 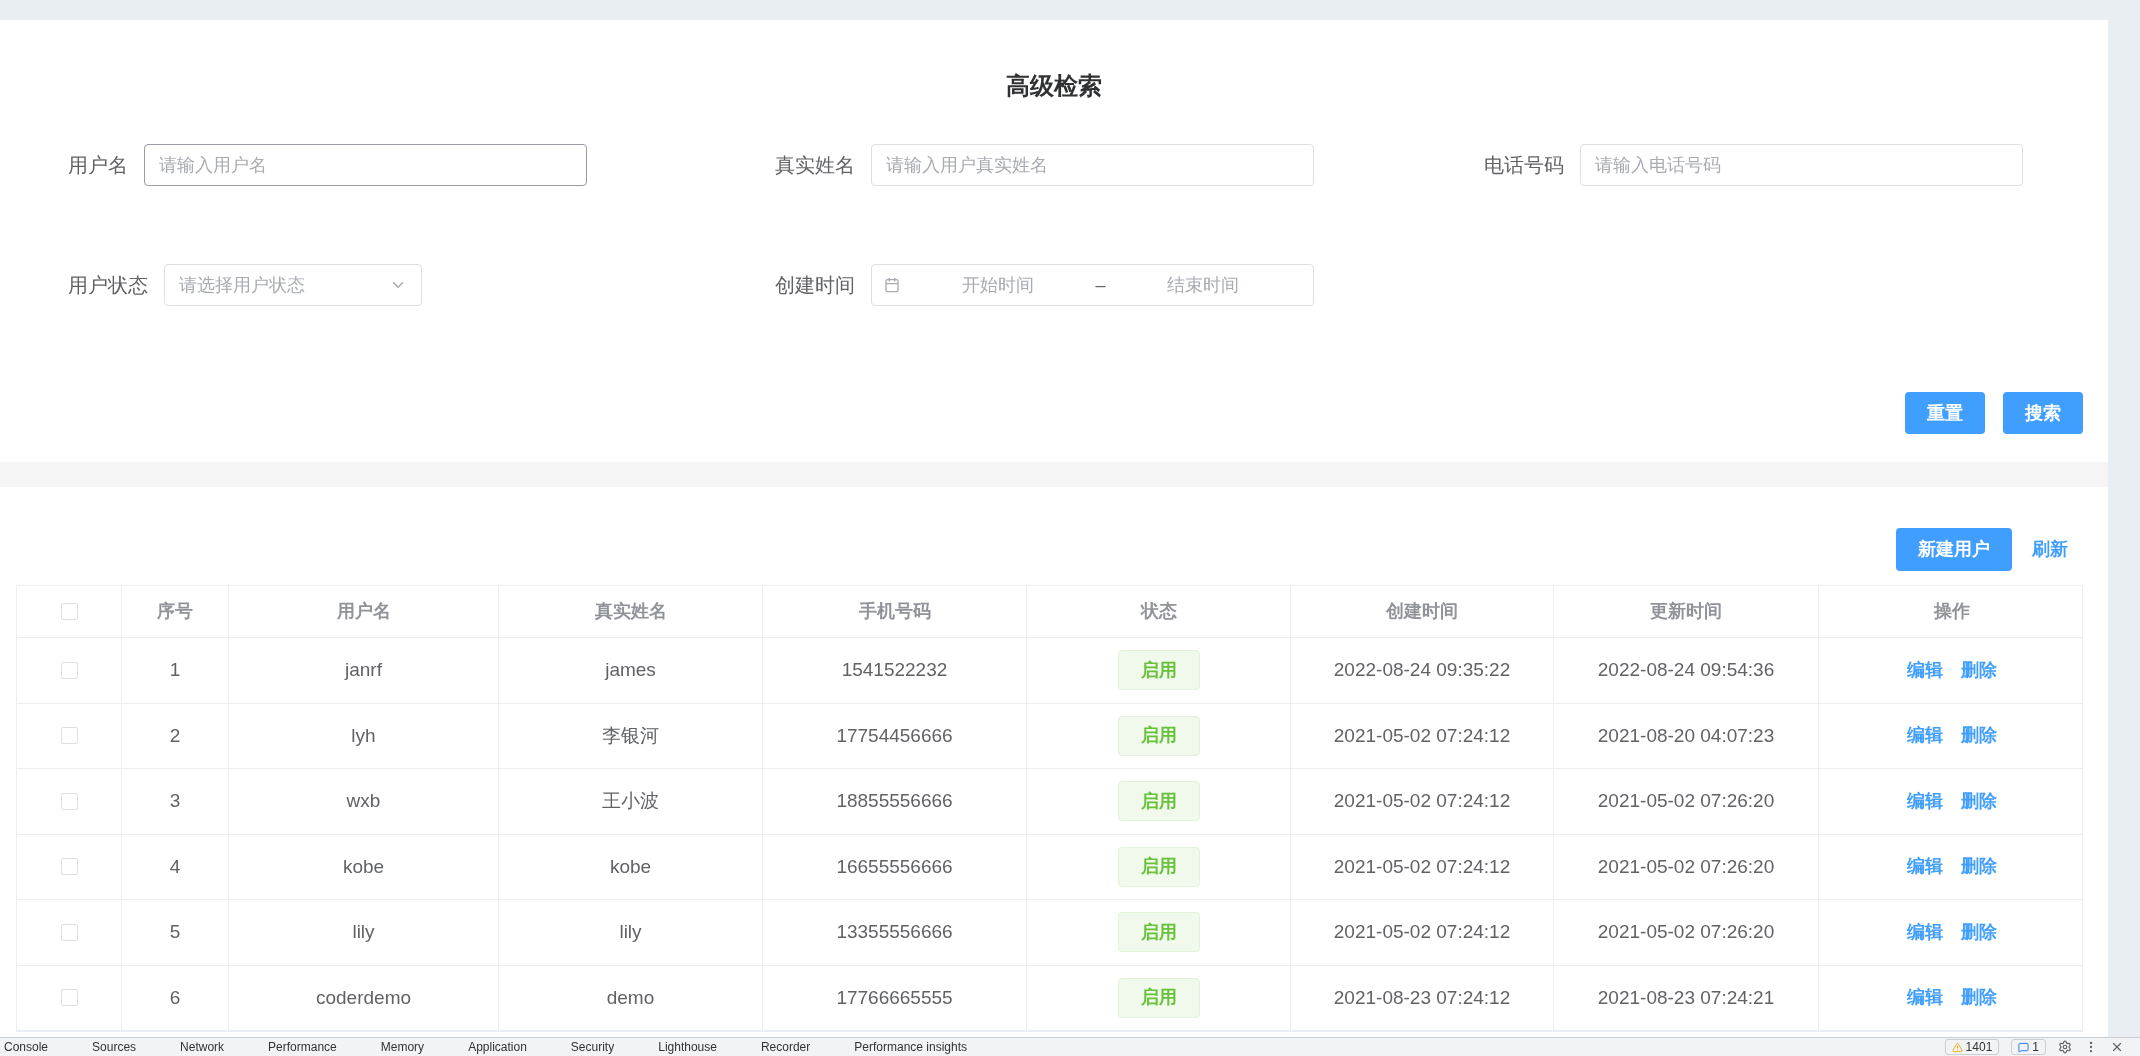 I want to click on devtools-tab: Recorder, so click(x=785, y=1047).